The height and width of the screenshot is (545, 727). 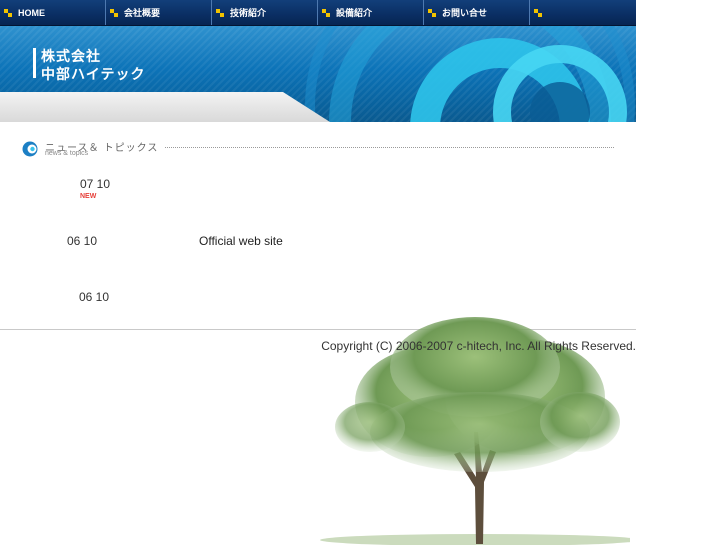 What do you see at coordinates (31, 12) in the screenshot?
I see `nav-label: HOME` at bounding box center [31, 12].